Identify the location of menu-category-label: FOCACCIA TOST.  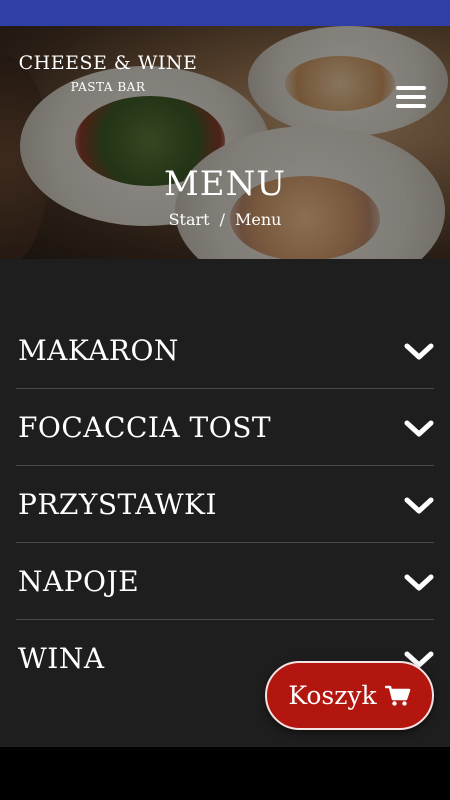
(145, 427).